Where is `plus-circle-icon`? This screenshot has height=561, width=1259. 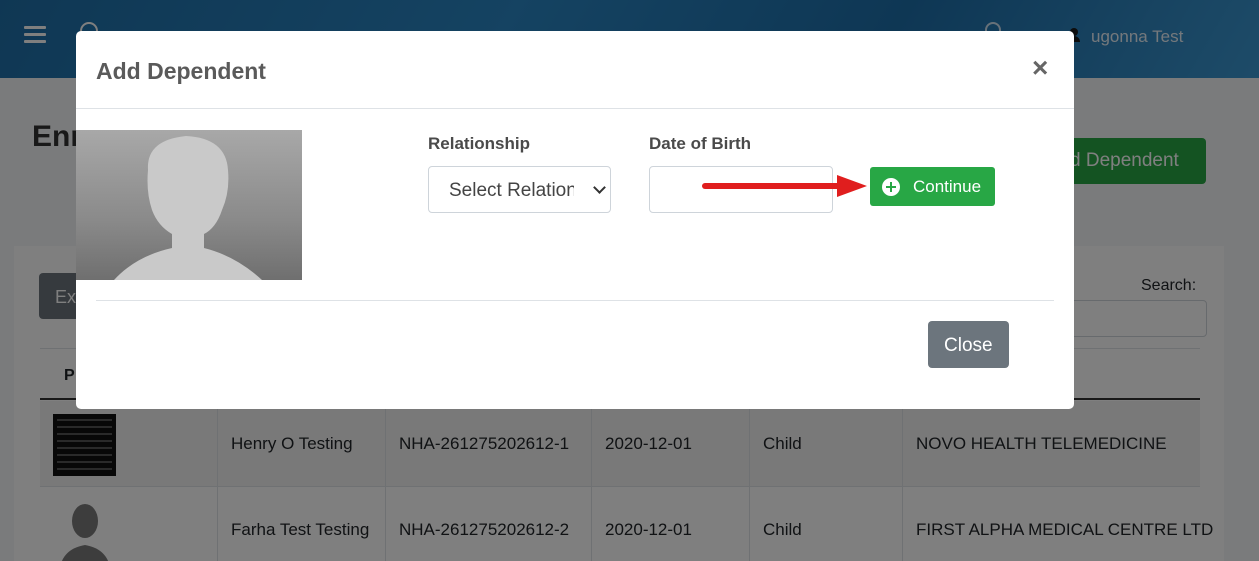
plus-circle-icon is located at coordinates (891, 187).